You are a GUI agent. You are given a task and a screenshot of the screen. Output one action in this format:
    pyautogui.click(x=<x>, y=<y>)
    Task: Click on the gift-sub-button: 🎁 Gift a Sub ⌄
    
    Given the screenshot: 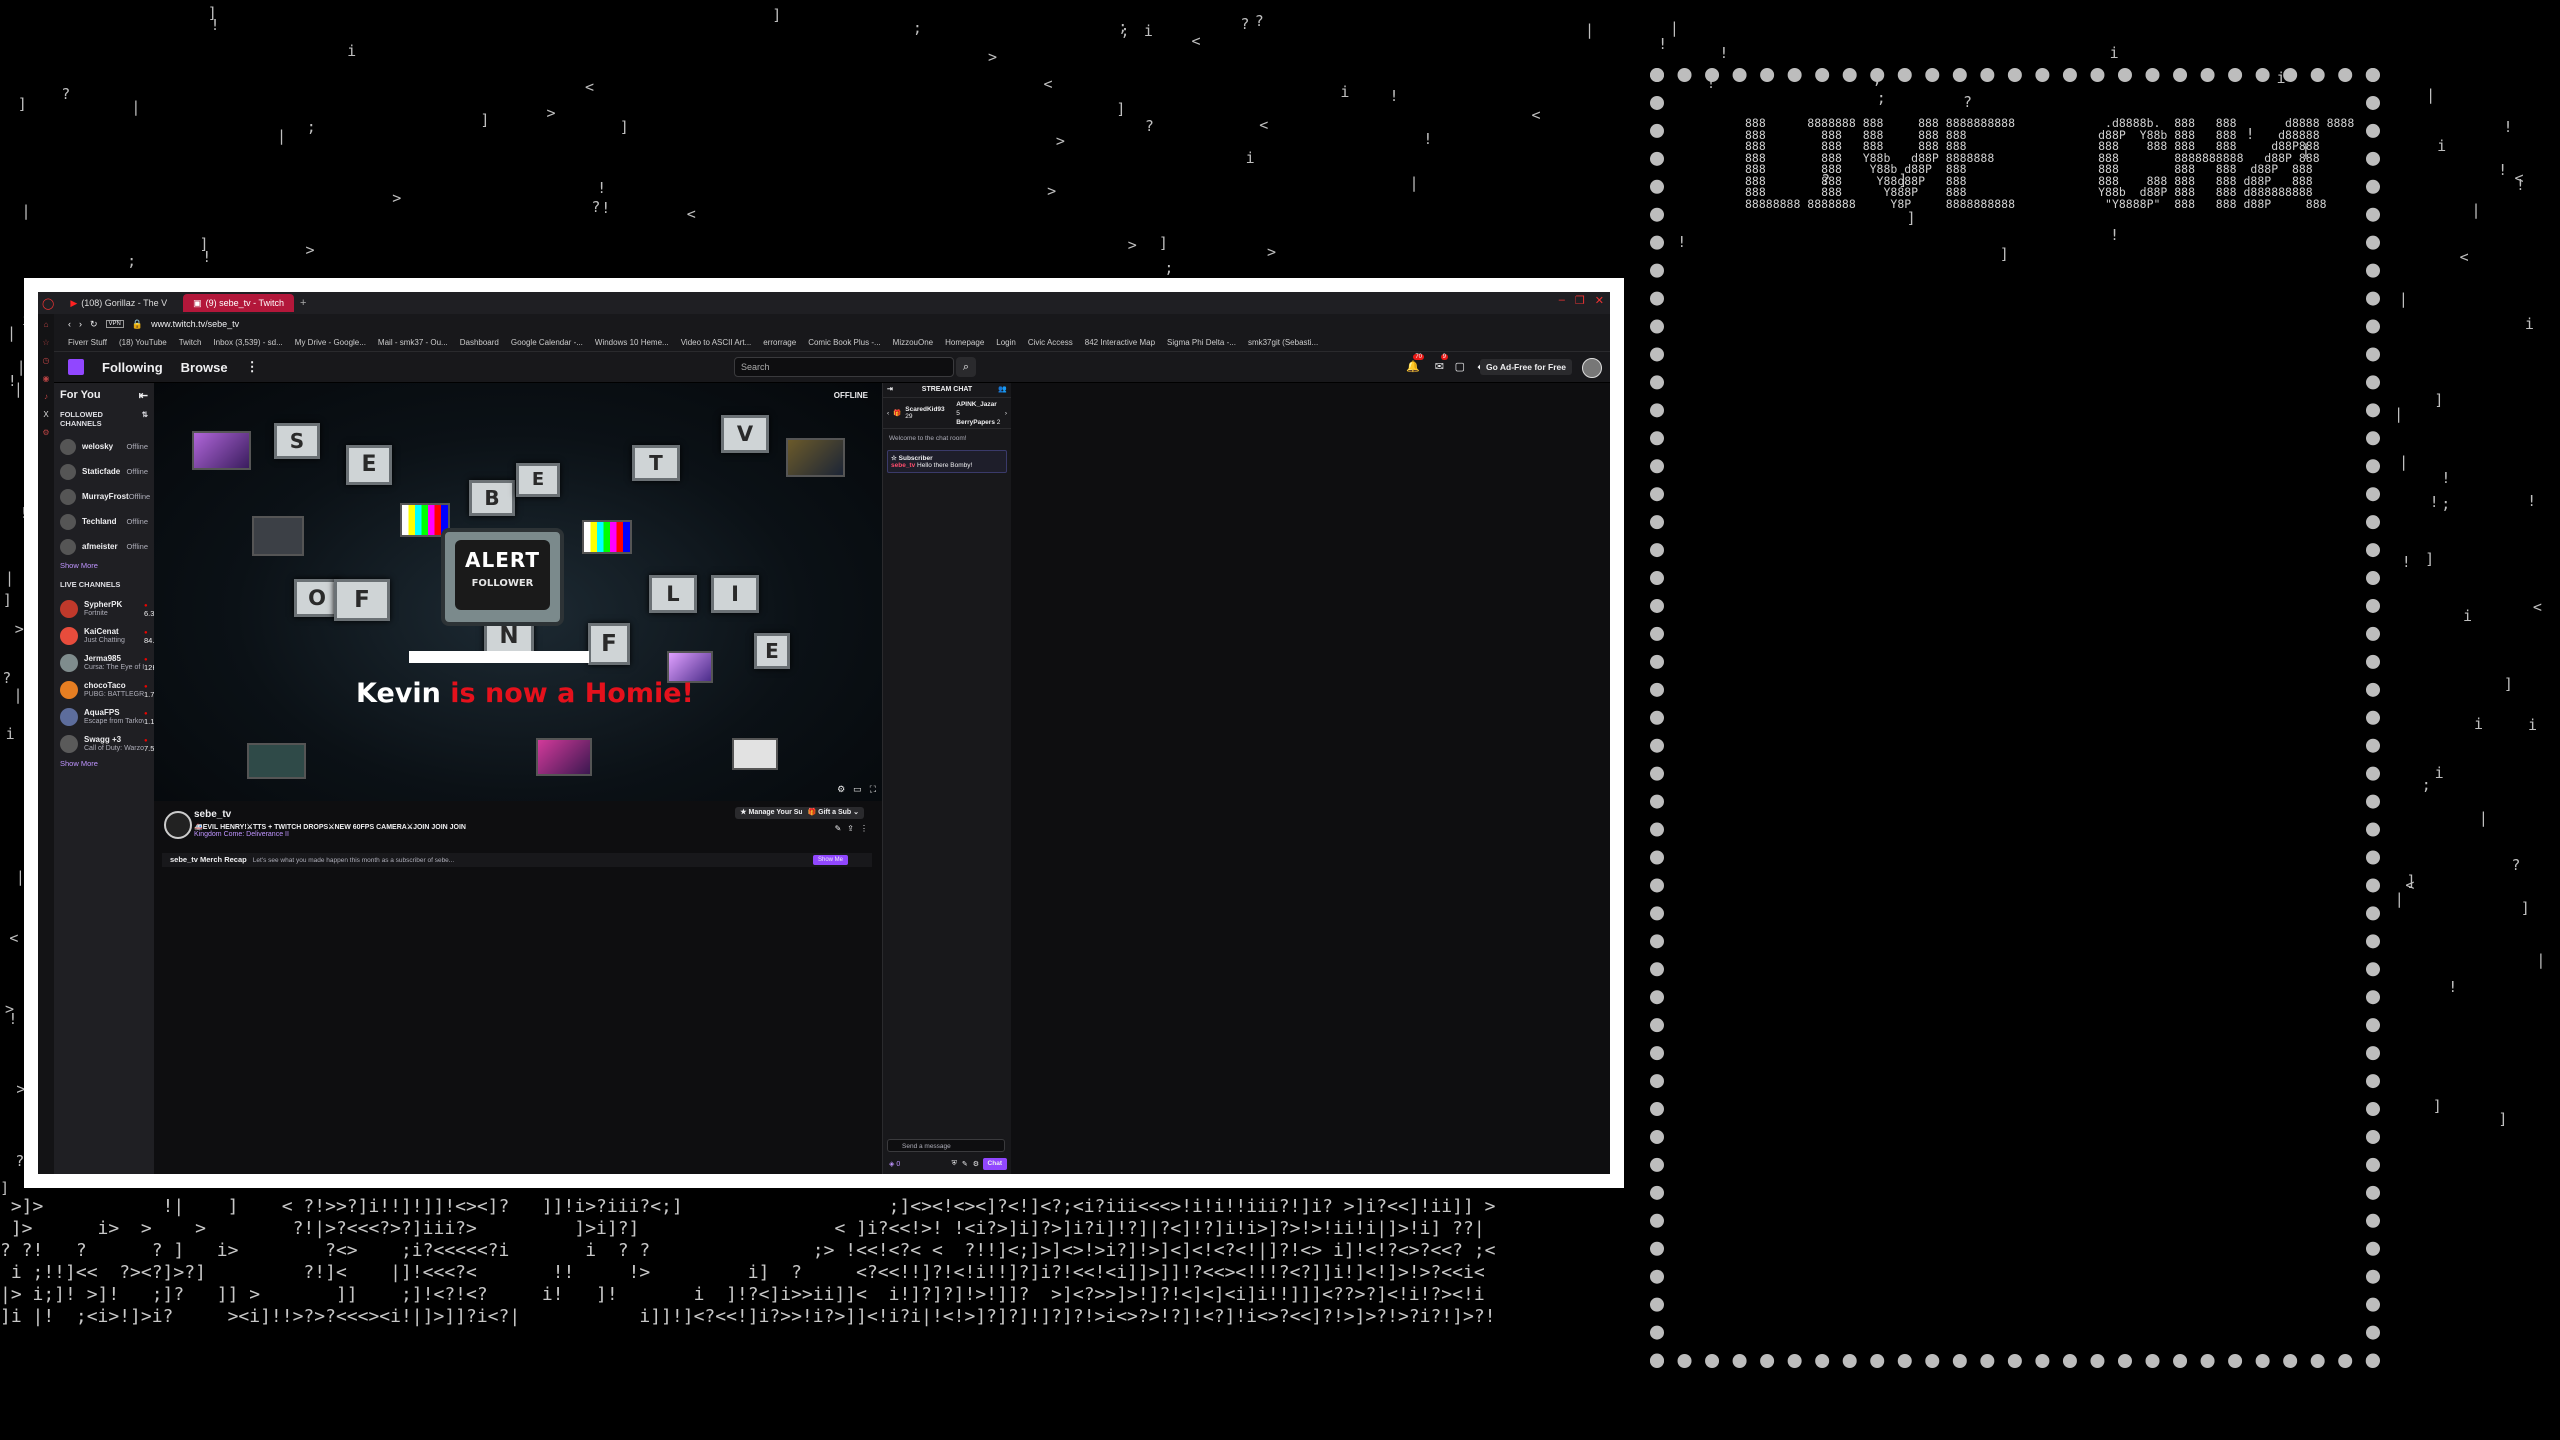 What is the action you would take?
    pyautogui.click(x=833, y=813)
    